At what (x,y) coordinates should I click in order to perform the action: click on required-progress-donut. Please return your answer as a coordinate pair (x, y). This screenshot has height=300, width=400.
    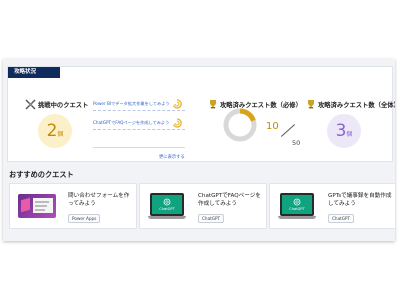
    Looking at the image, I should click on (240, 125).